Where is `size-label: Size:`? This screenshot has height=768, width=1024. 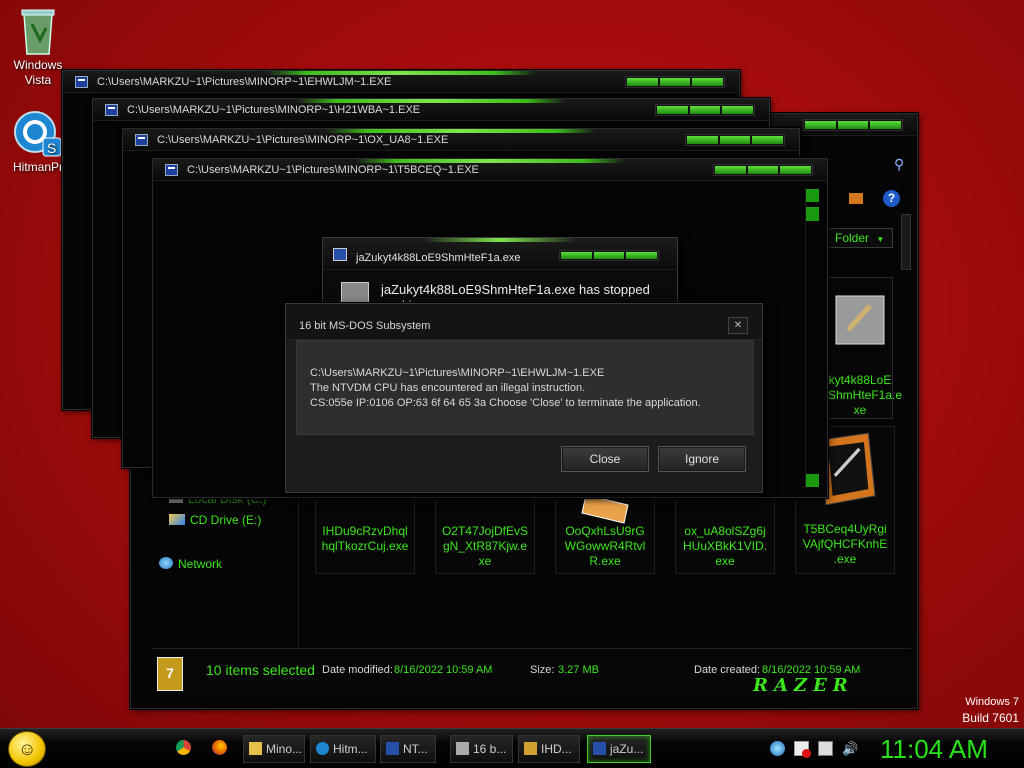
size-label: Size: is located at coordinates (542, 670).